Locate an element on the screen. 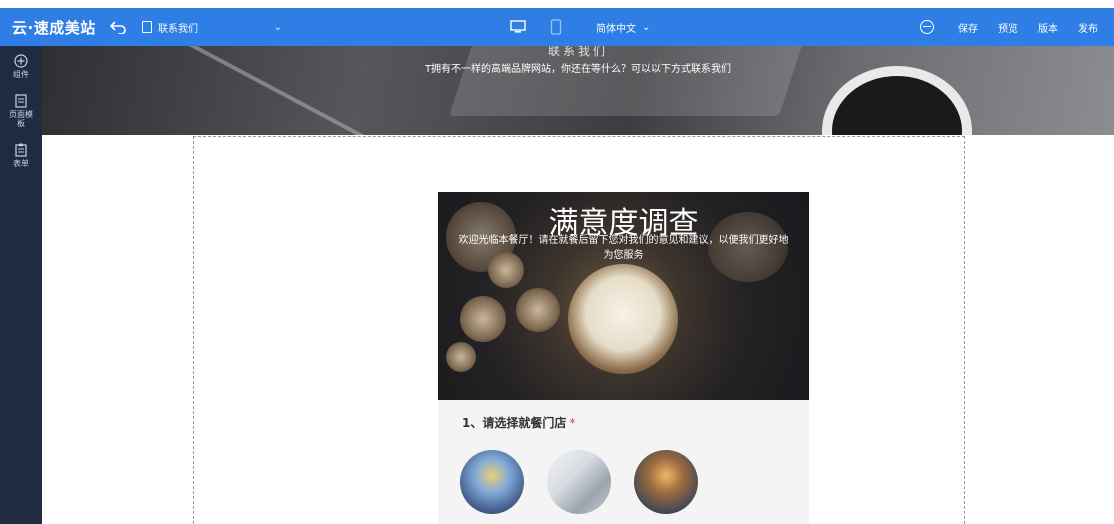  required-mark: * is located at coordinates (572, 423).